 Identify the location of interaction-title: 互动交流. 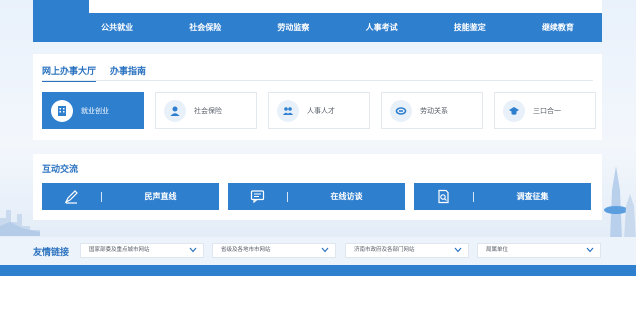
(60, 170).